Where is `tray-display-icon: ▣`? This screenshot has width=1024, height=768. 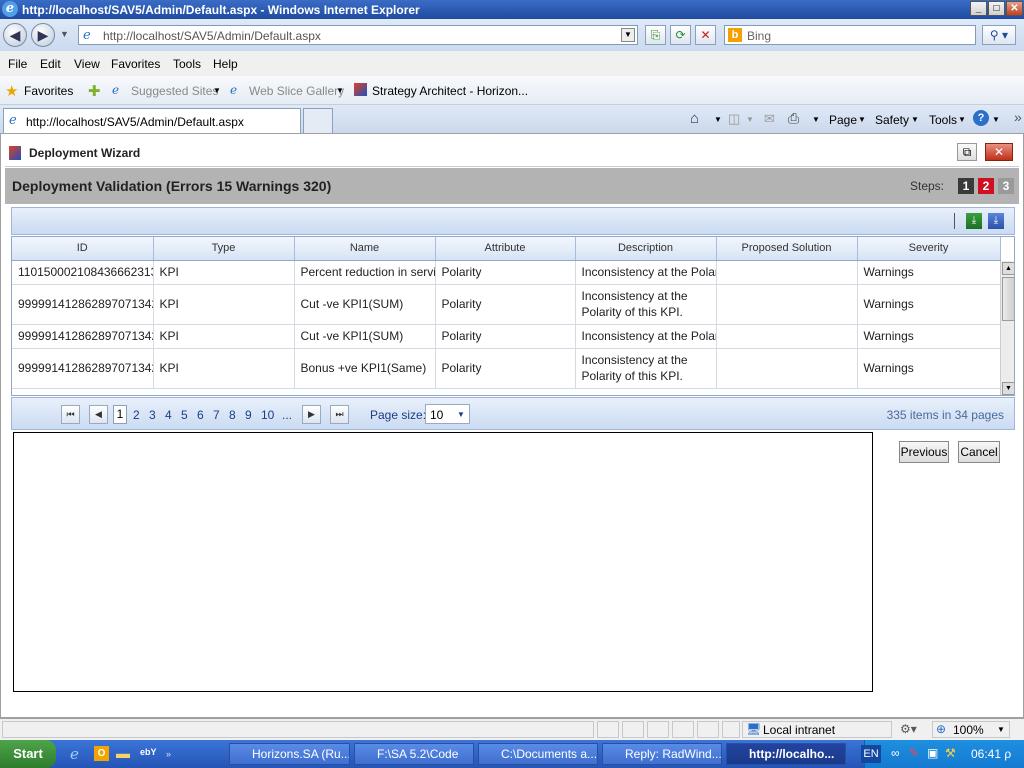
tray-display-icon: ▣ is located at coordinates (932, 753).